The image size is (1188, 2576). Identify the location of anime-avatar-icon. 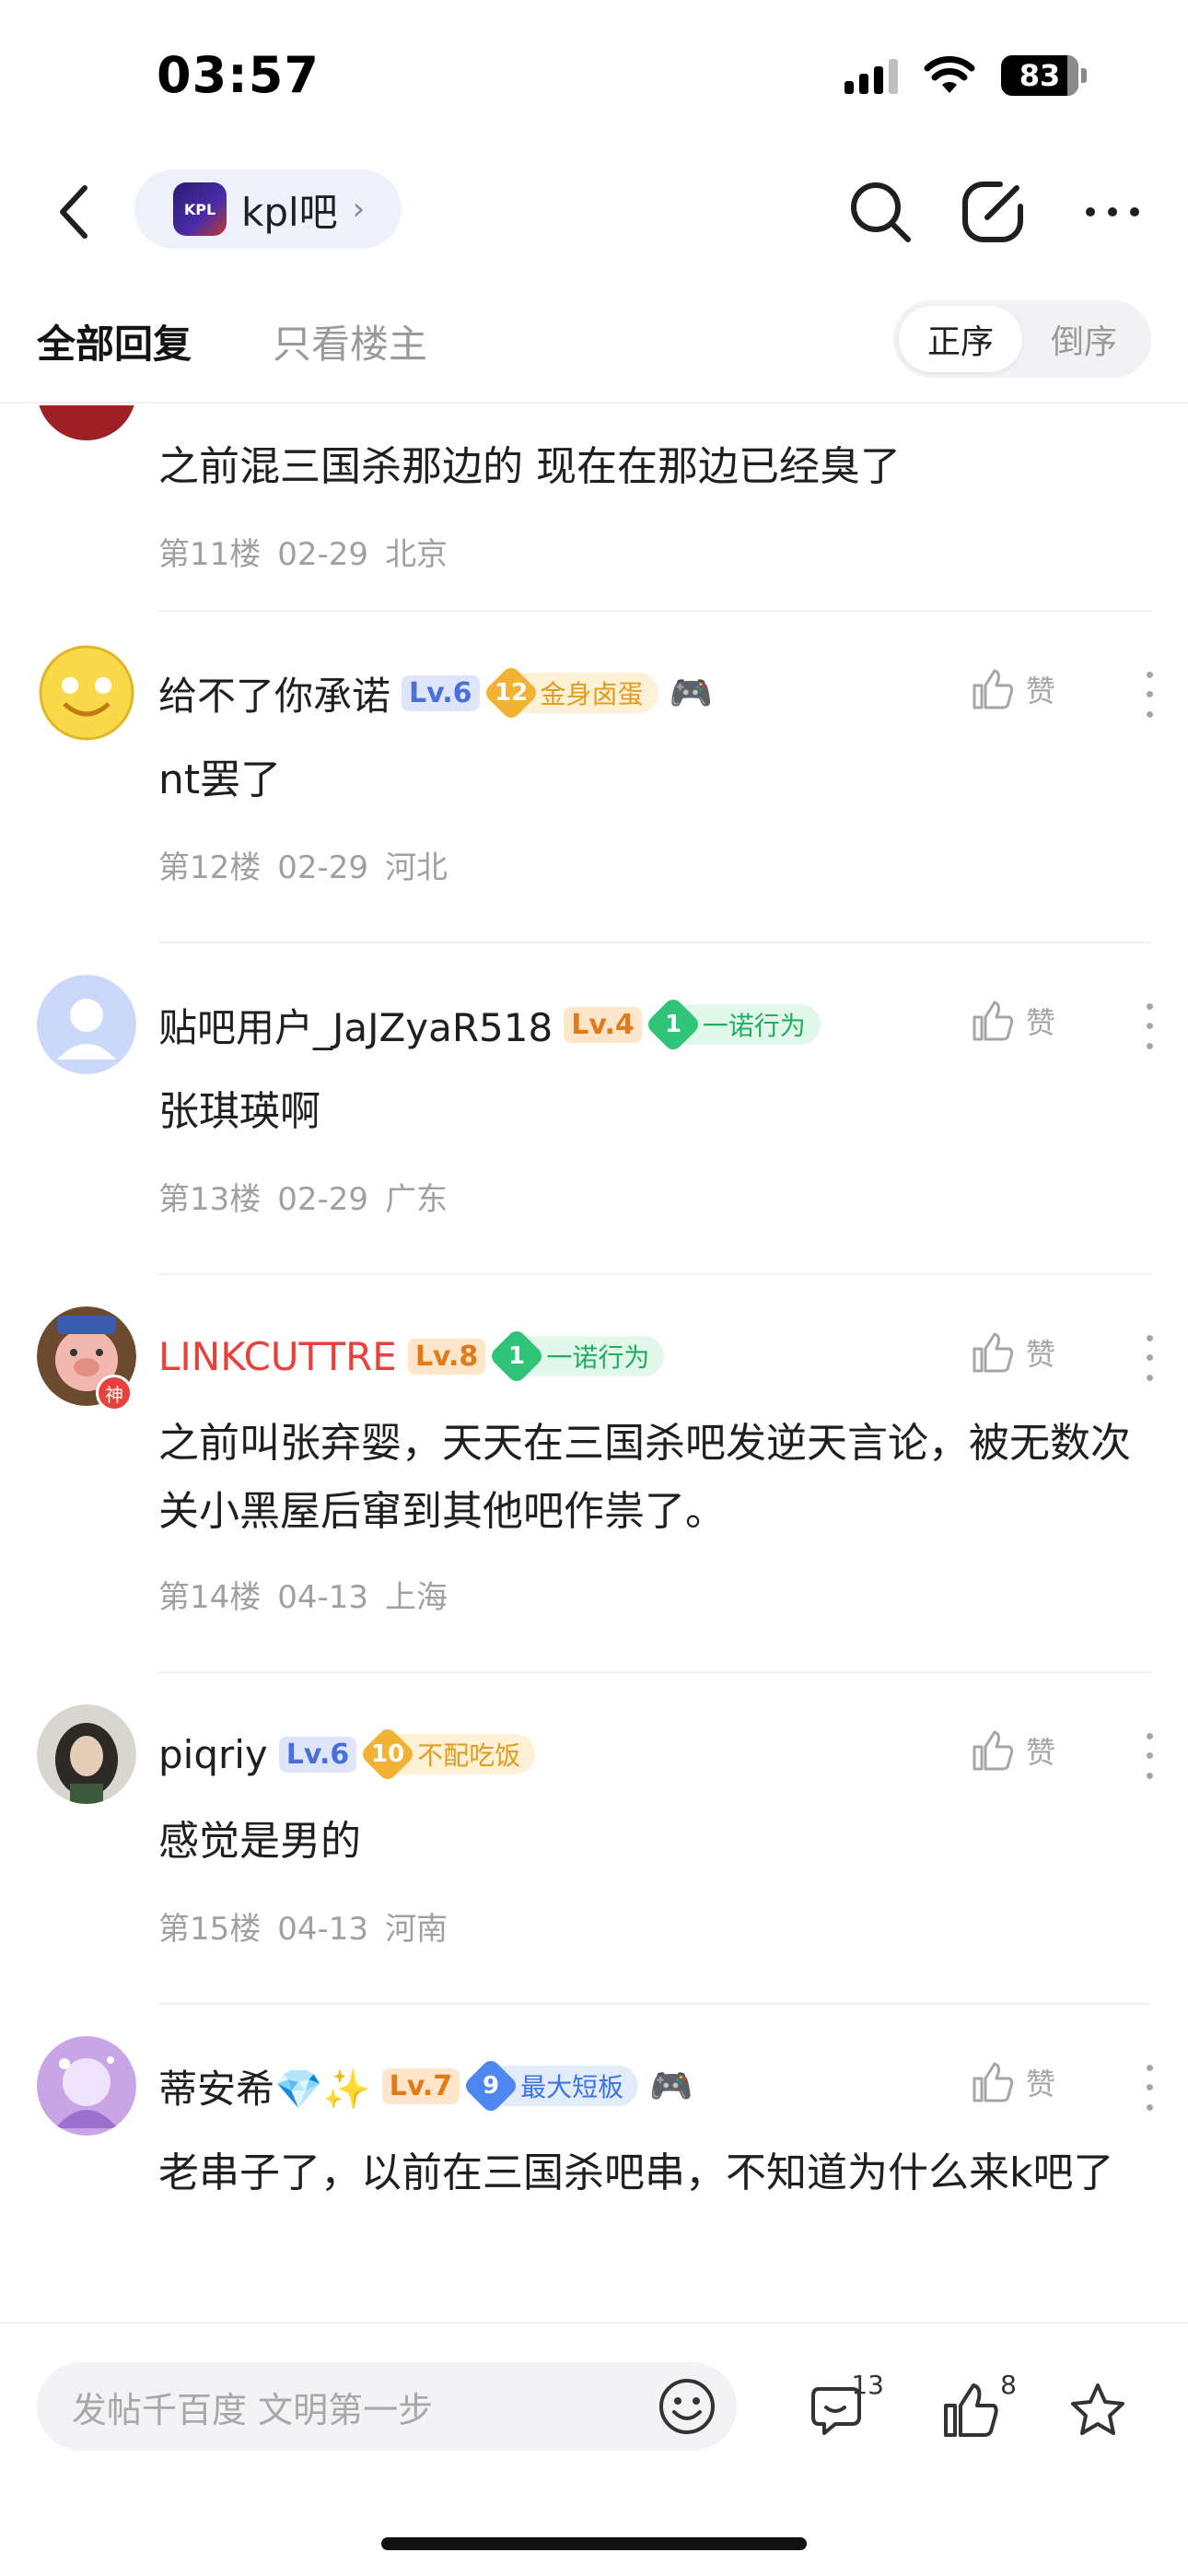
(86, 2086).